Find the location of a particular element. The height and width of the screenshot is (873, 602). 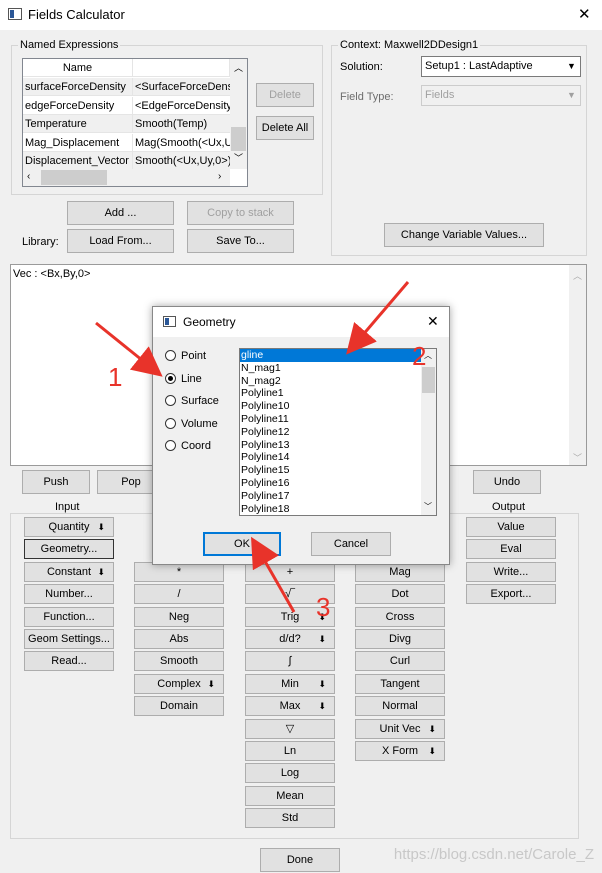

annotation-1: 1 is located at coordinates (115, 377).